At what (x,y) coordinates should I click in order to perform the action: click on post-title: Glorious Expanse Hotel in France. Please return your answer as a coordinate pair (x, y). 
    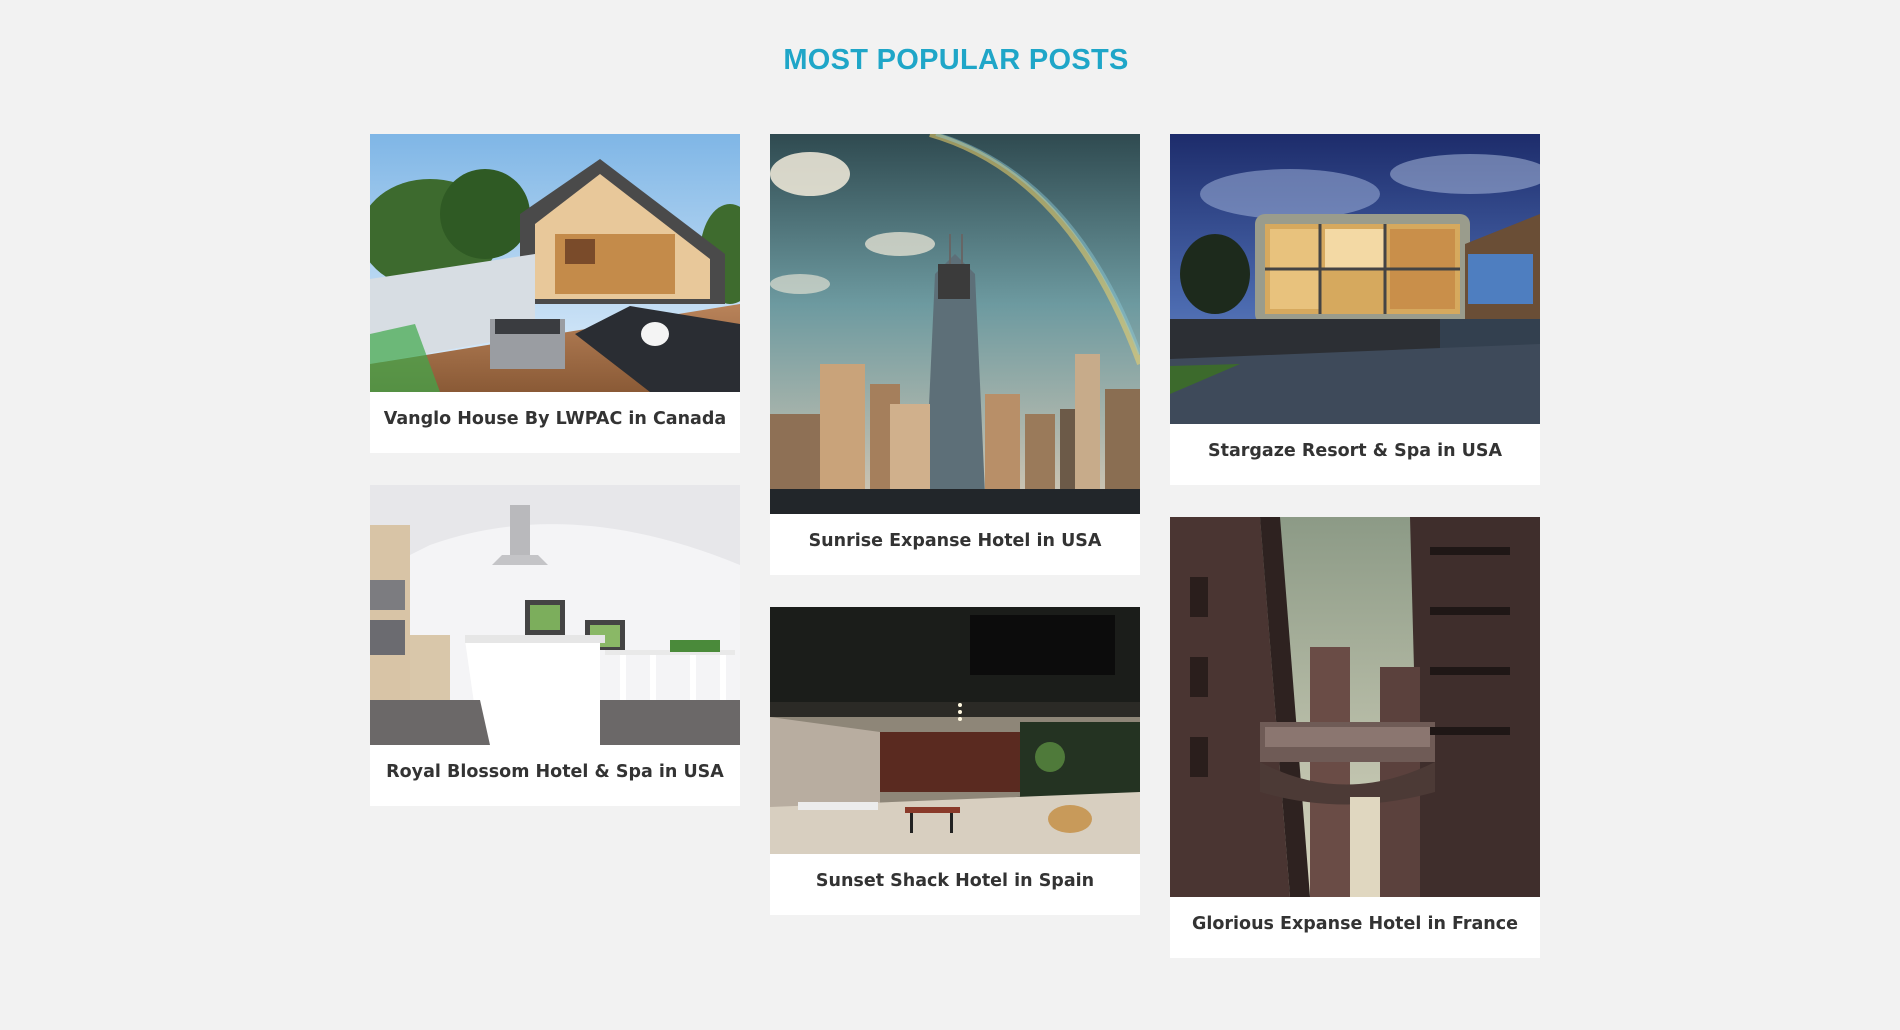
    Looking at the image, I should click on (1355, 927).